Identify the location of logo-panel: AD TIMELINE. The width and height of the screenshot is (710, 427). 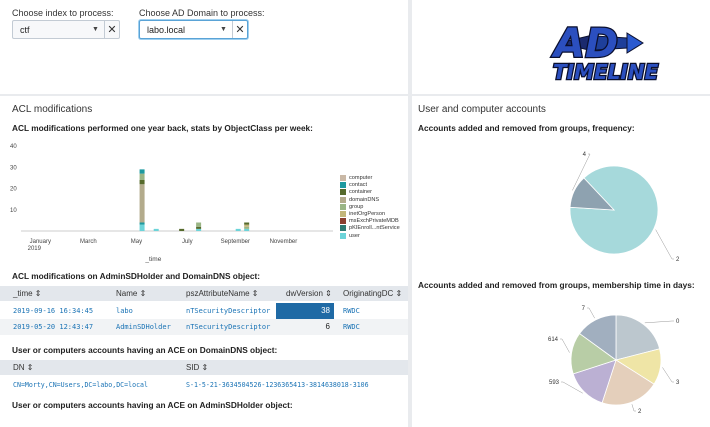
(561, 47).